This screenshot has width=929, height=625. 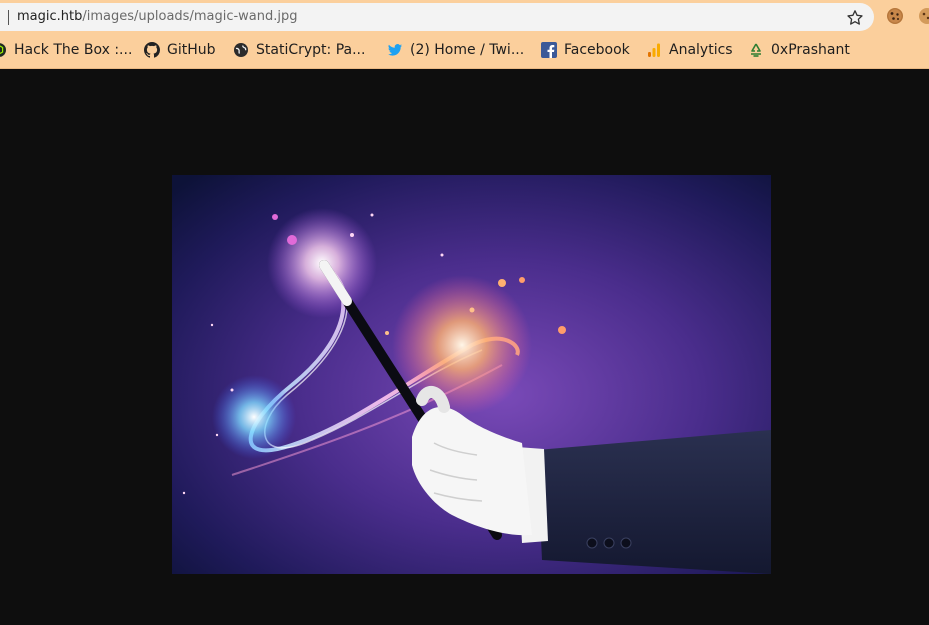 I want to click on url-host: magic.htb, so click(x=50, y=16).